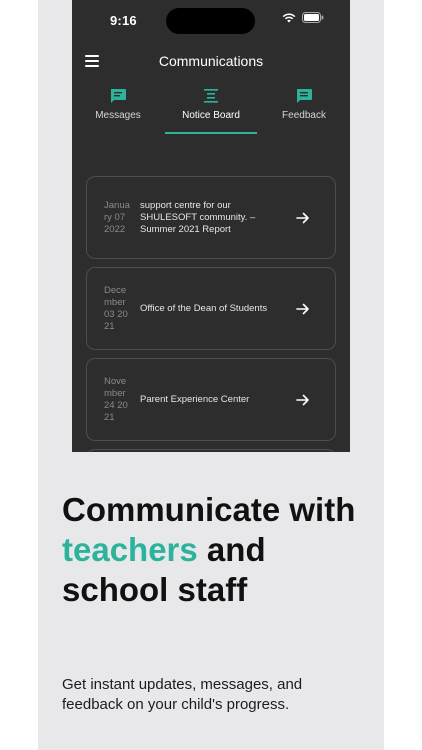 Image resolution: width=422 pixels, height=750 pixels. What do you see at coordinates (304, 115) in the screenshot?
I see `tab-label: Feedback` at bounding box center [304, 115].